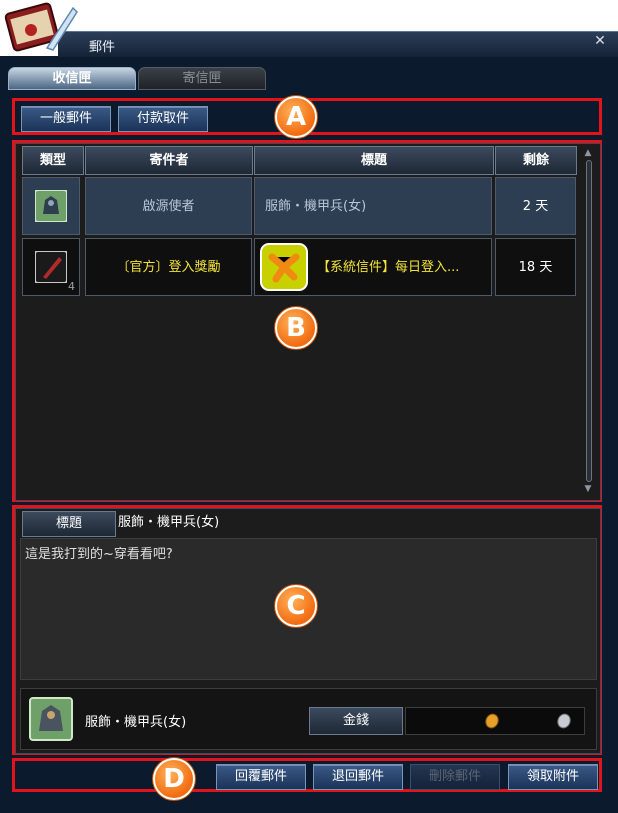 This screenshot has height=813, width=618. I want to click on money-label: 金錢, so click(356, 721).